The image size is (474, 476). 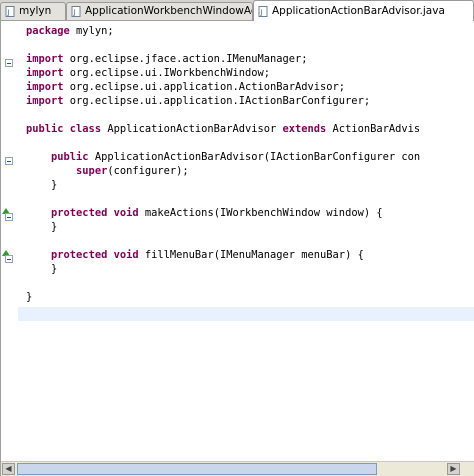 I want to click on tab-application-action-bar-advisor: J ApplicationActionBarAdvisor.java, so click(x=363, y=10).